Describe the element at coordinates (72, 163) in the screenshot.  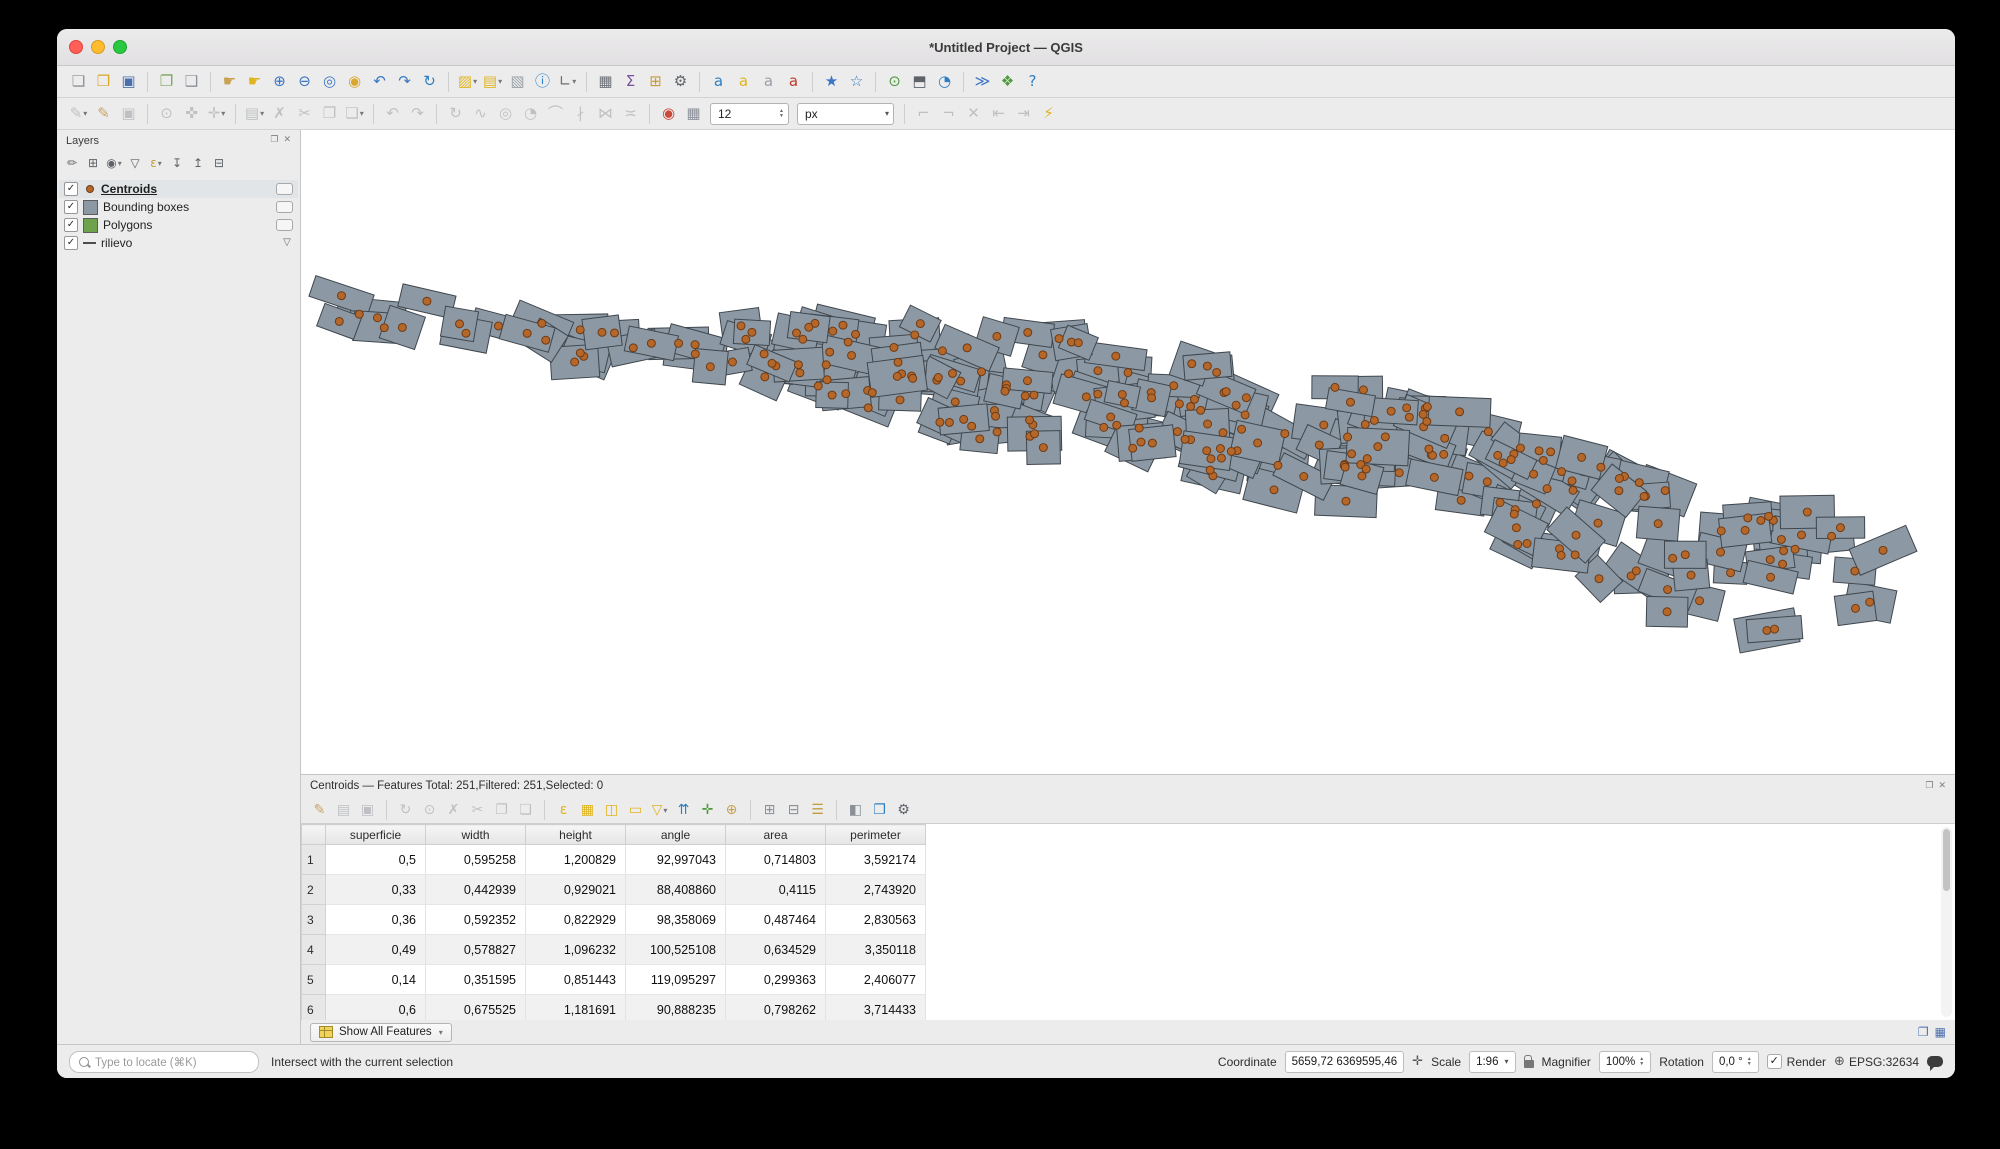
I see `open-layer-styling-icon: ✏` at that location.